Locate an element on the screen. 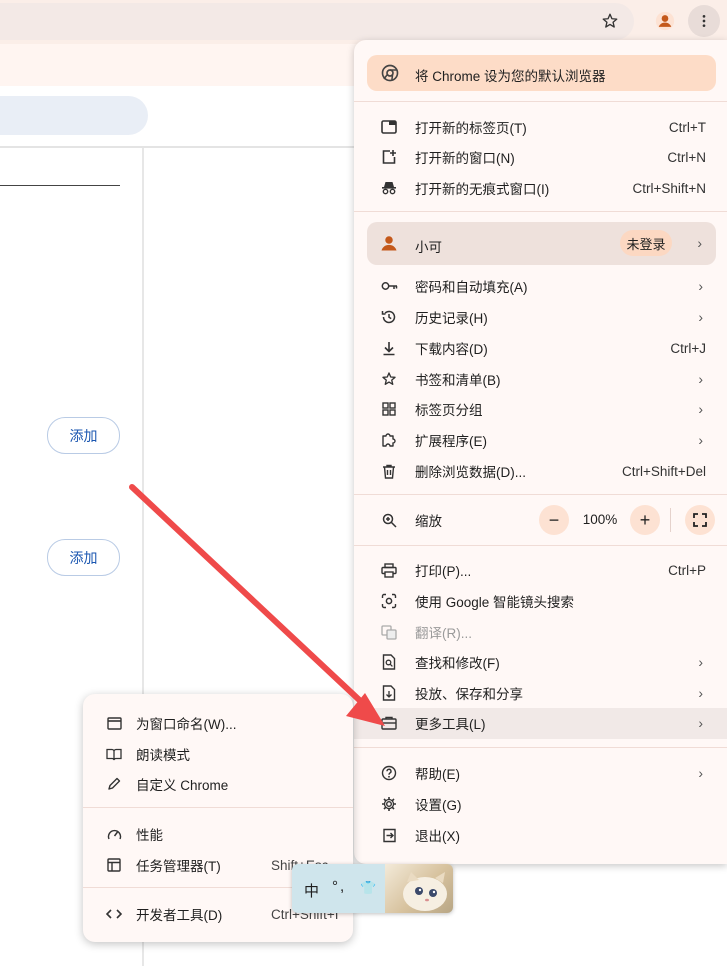 This screenshot has height=966, width=727. trash-icon is located at coordinates (389, 471).